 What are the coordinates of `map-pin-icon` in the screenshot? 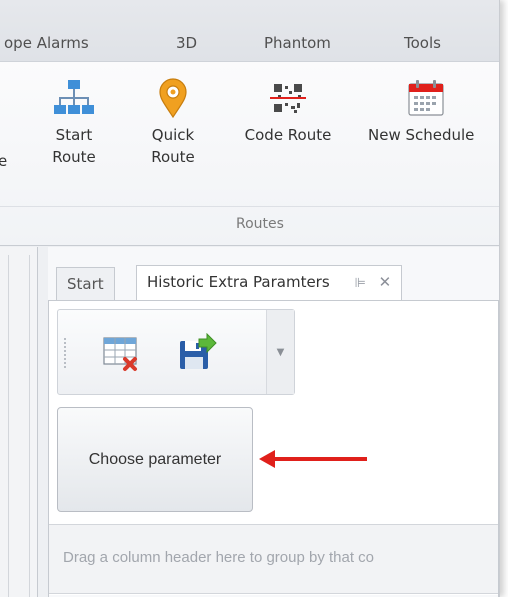 It's located at (173, 98).